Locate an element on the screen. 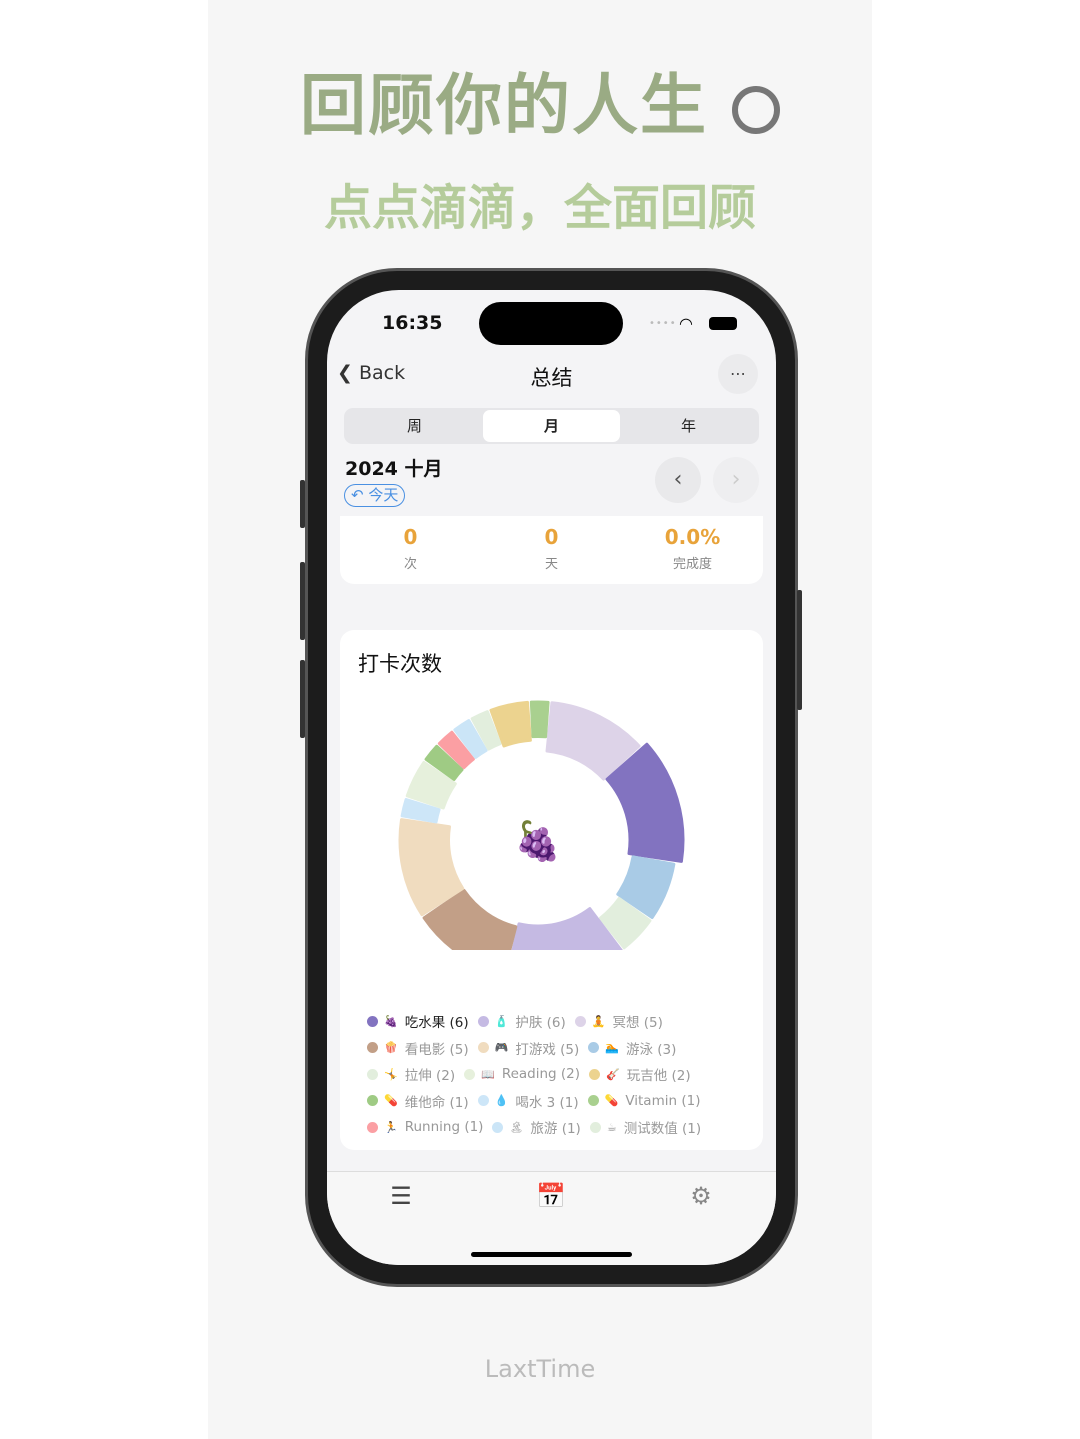 The height and width of the screenshot is (1439, 1080). legend-item: 🤸 拉伸 (2) is located at coordinates (411, 1074).